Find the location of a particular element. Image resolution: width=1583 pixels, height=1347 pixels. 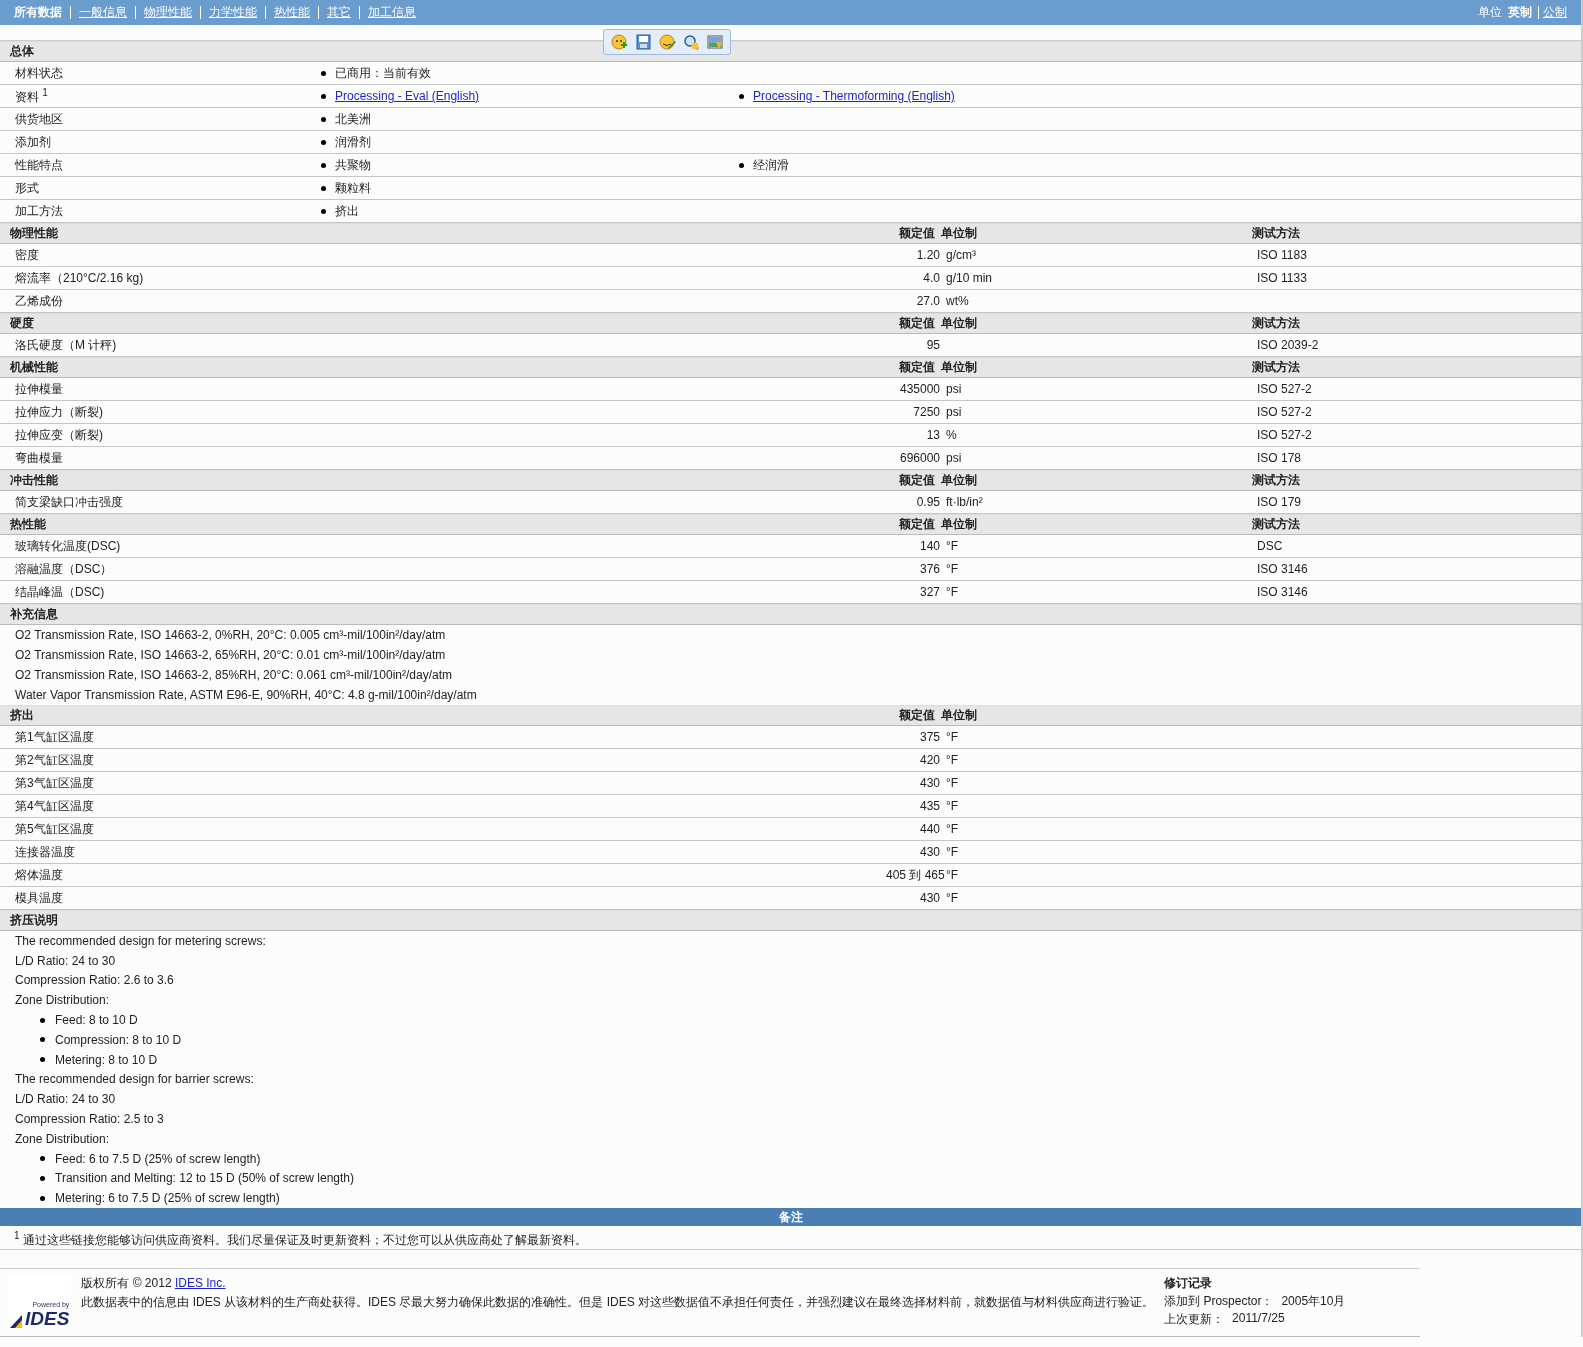

table-cell-text: wt% is located at coordinates (958, 301).